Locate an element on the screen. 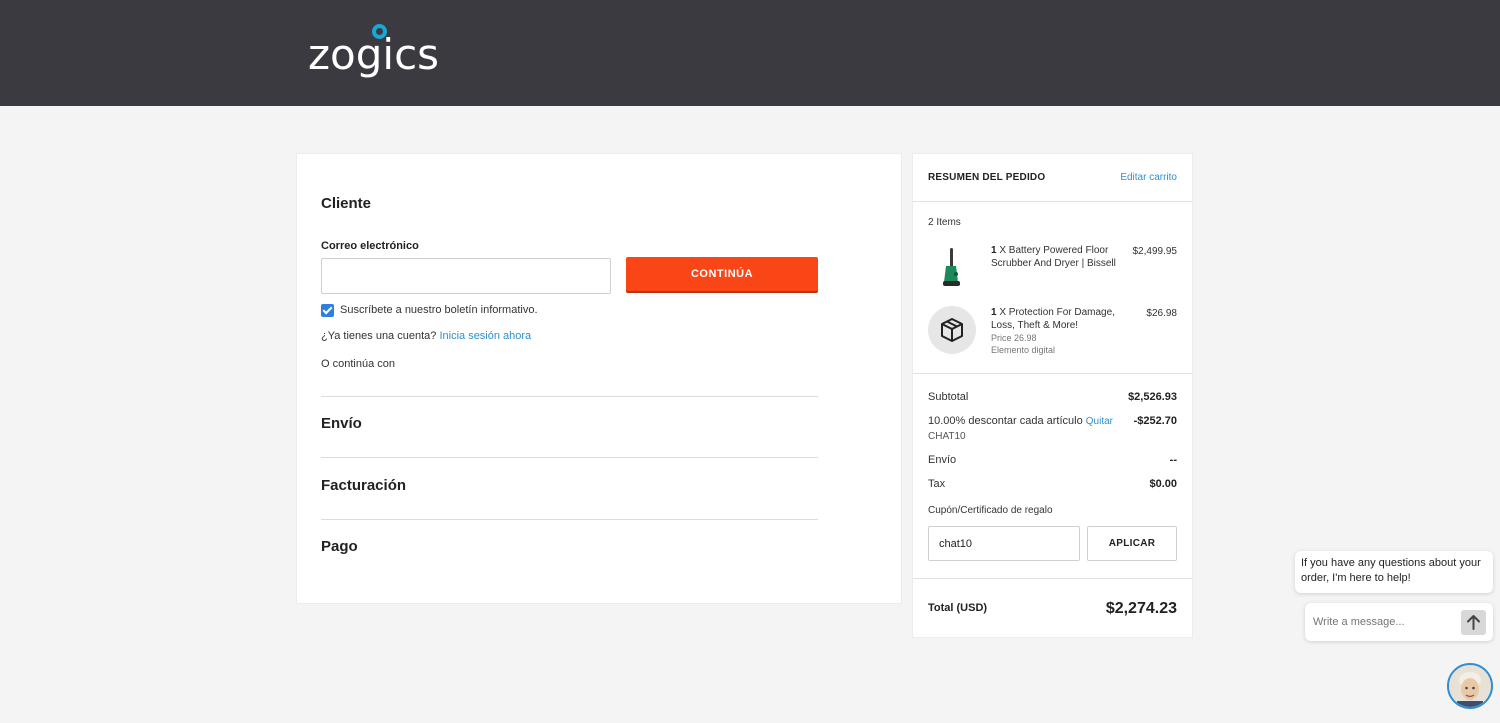 Image resolution: width=1500 pixels, height=723 pixels. discount-label: 10.00% descontar cada artículo Quitar is located at coordinates (1020, 421).